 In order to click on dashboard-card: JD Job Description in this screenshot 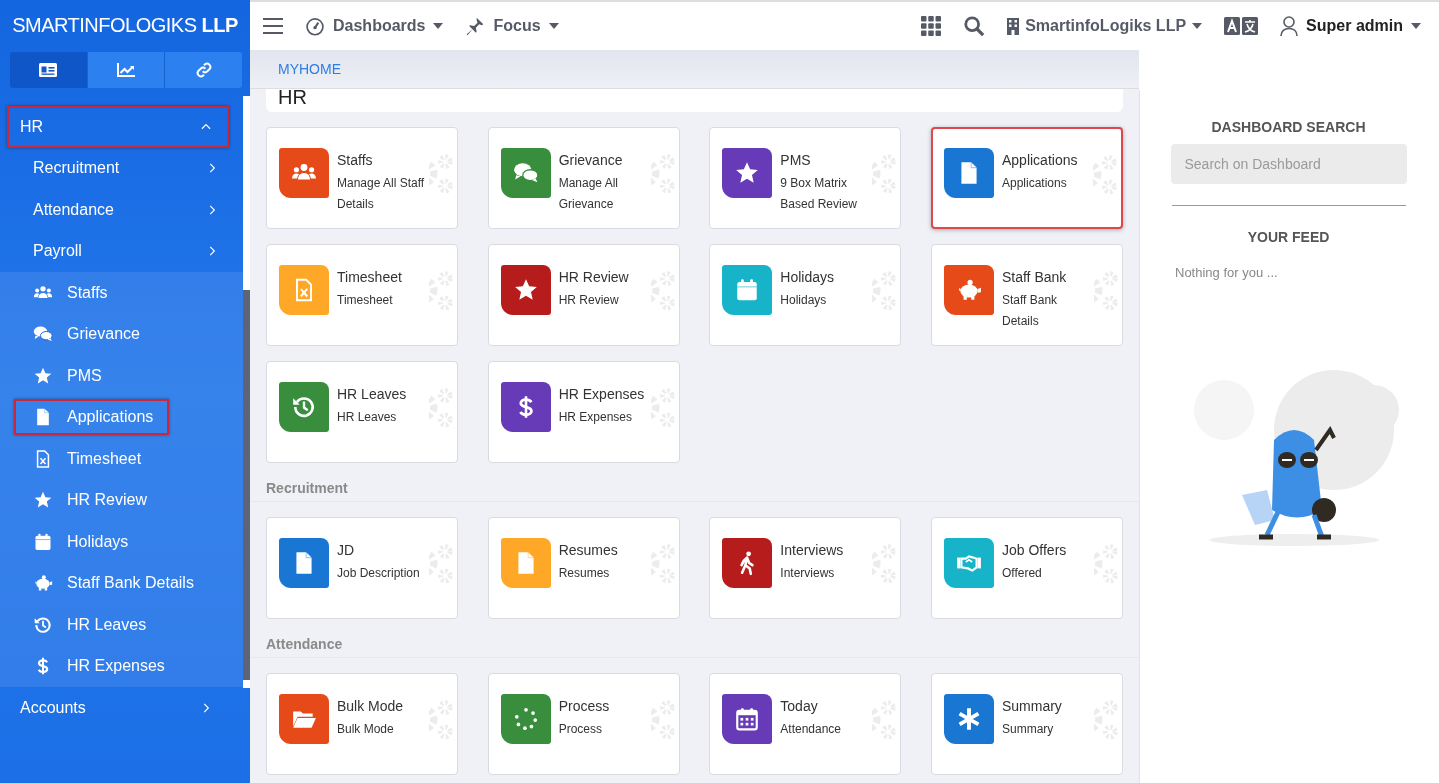, I will do `click(362, 568)`.